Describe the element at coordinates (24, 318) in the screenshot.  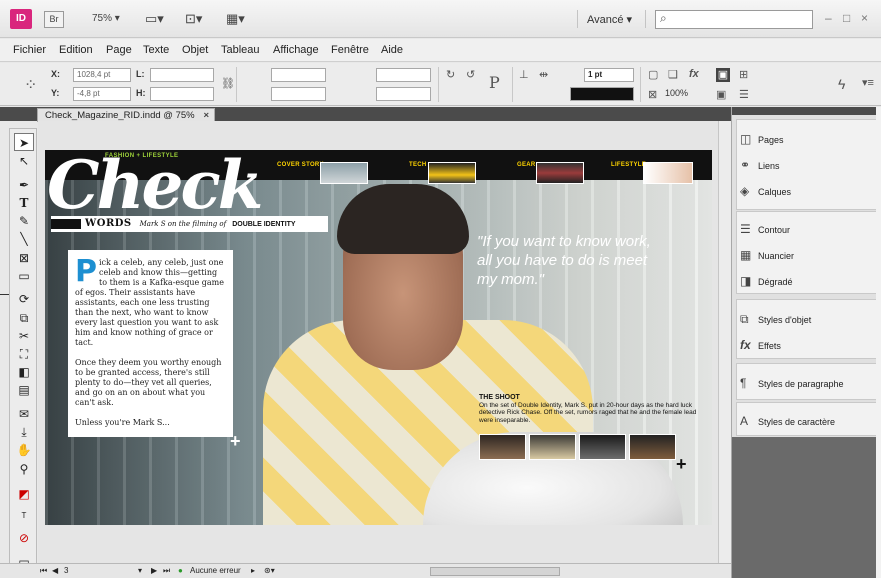
I see `scale-tool-icon: ⧉` at that location.